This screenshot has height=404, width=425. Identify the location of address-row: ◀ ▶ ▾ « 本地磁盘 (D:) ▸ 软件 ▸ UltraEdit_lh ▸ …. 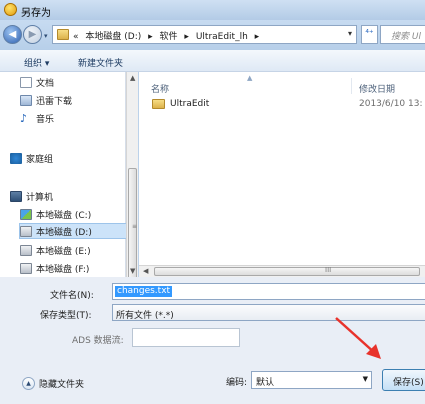
(212, 35).